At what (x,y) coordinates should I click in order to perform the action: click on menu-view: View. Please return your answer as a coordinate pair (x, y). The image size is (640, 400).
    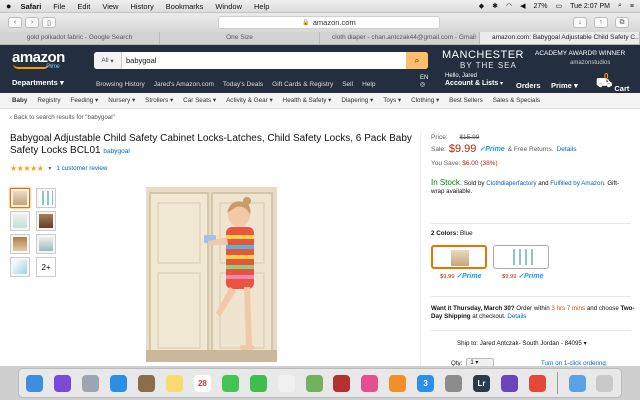
    Looking at the image, I should click on (110, 6).